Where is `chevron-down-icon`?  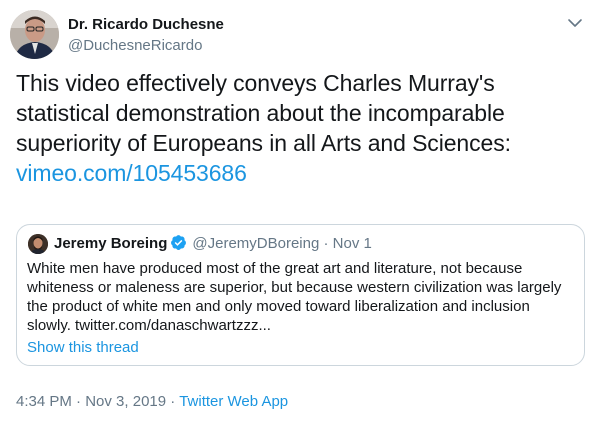 chevron-down-icon is located at coordinates (575, 23).